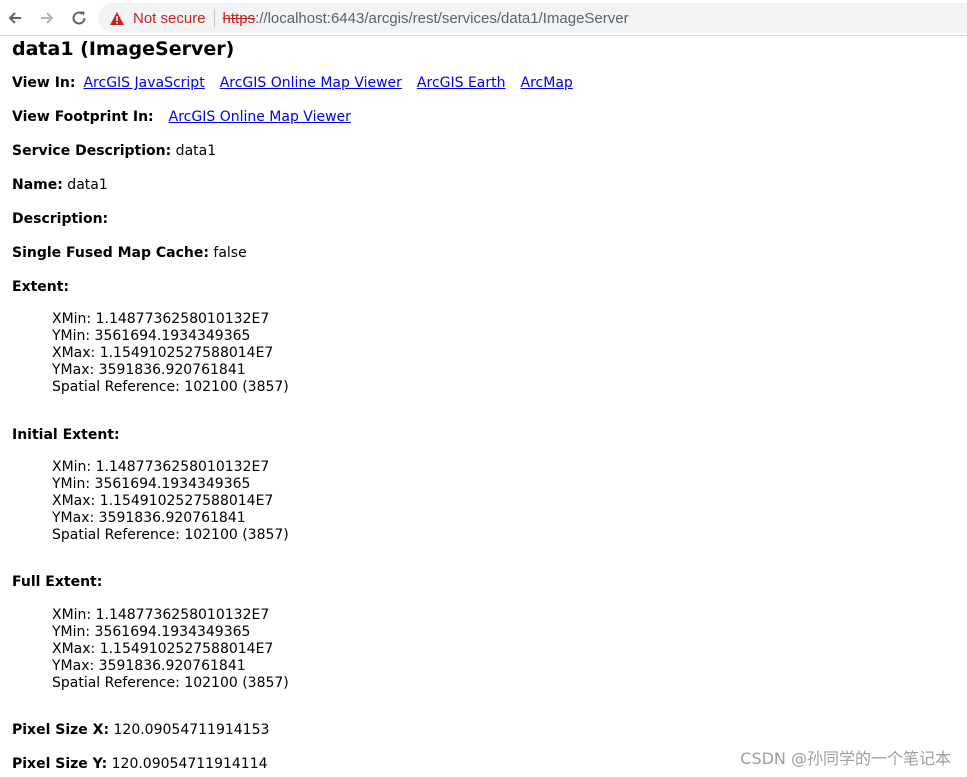 This screenshot has height=777, width=967. I want to click on link-arcgis-online-map-viewer: ArcGIS Online Map Viewer, so click(311, 83).